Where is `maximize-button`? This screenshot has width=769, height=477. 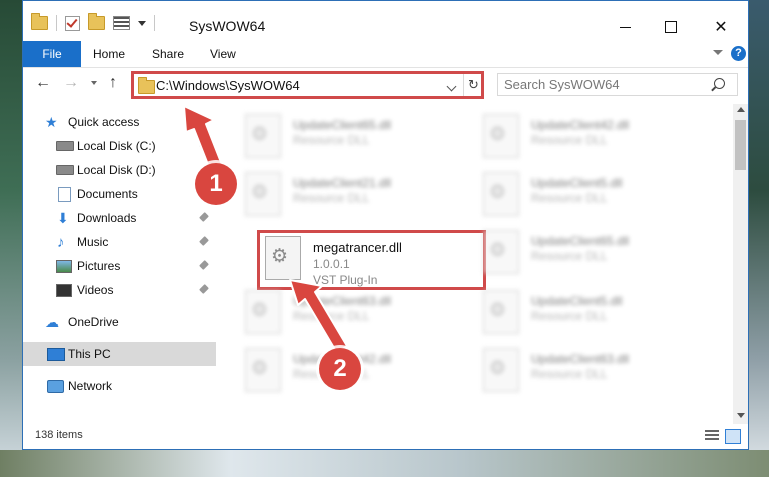 maximize-button is located at coordinates (671, 27).